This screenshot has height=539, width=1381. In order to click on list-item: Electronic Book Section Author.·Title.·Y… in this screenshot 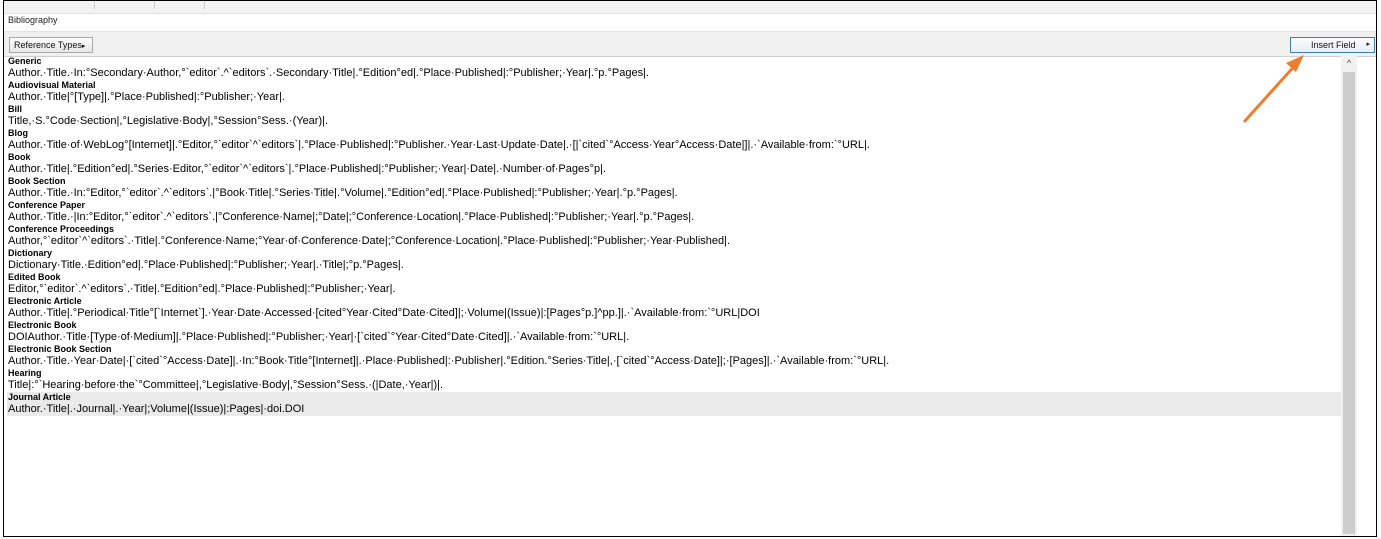, I will do `click(674, 356)`.